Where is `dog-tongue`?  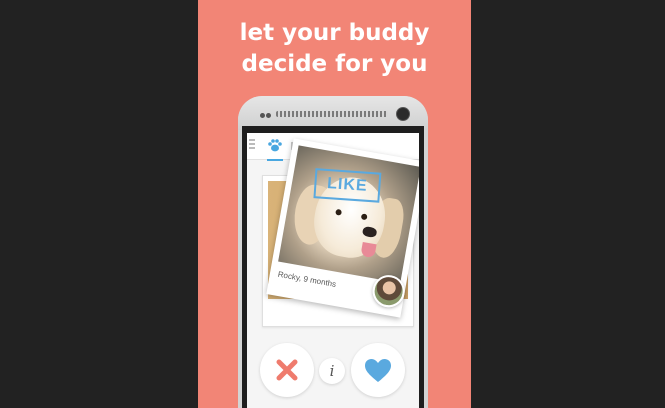
dog-tongue is located at coordinates (368, 250).